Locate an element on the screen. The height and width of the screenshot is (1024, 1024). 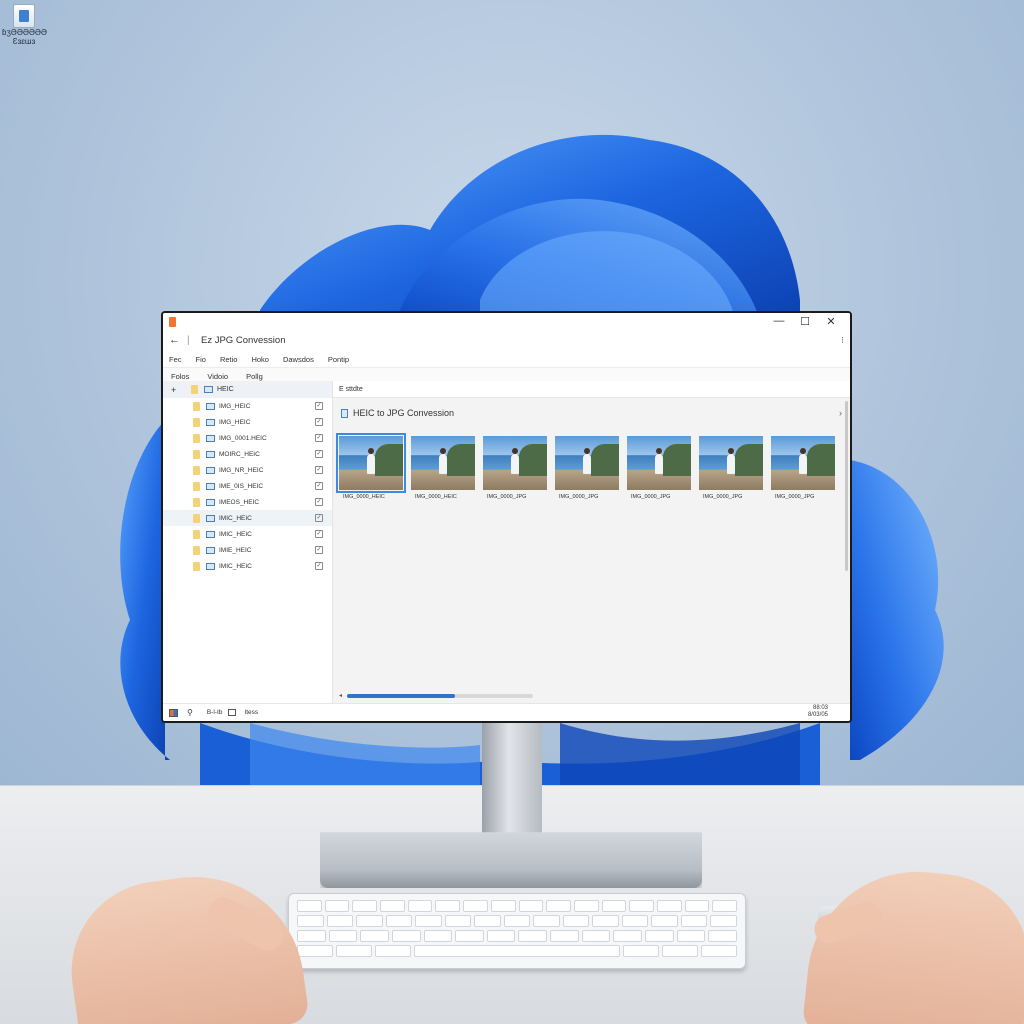
tree-item: IMG_NR_HEIC ✓ is located at coordinates (247, 470).